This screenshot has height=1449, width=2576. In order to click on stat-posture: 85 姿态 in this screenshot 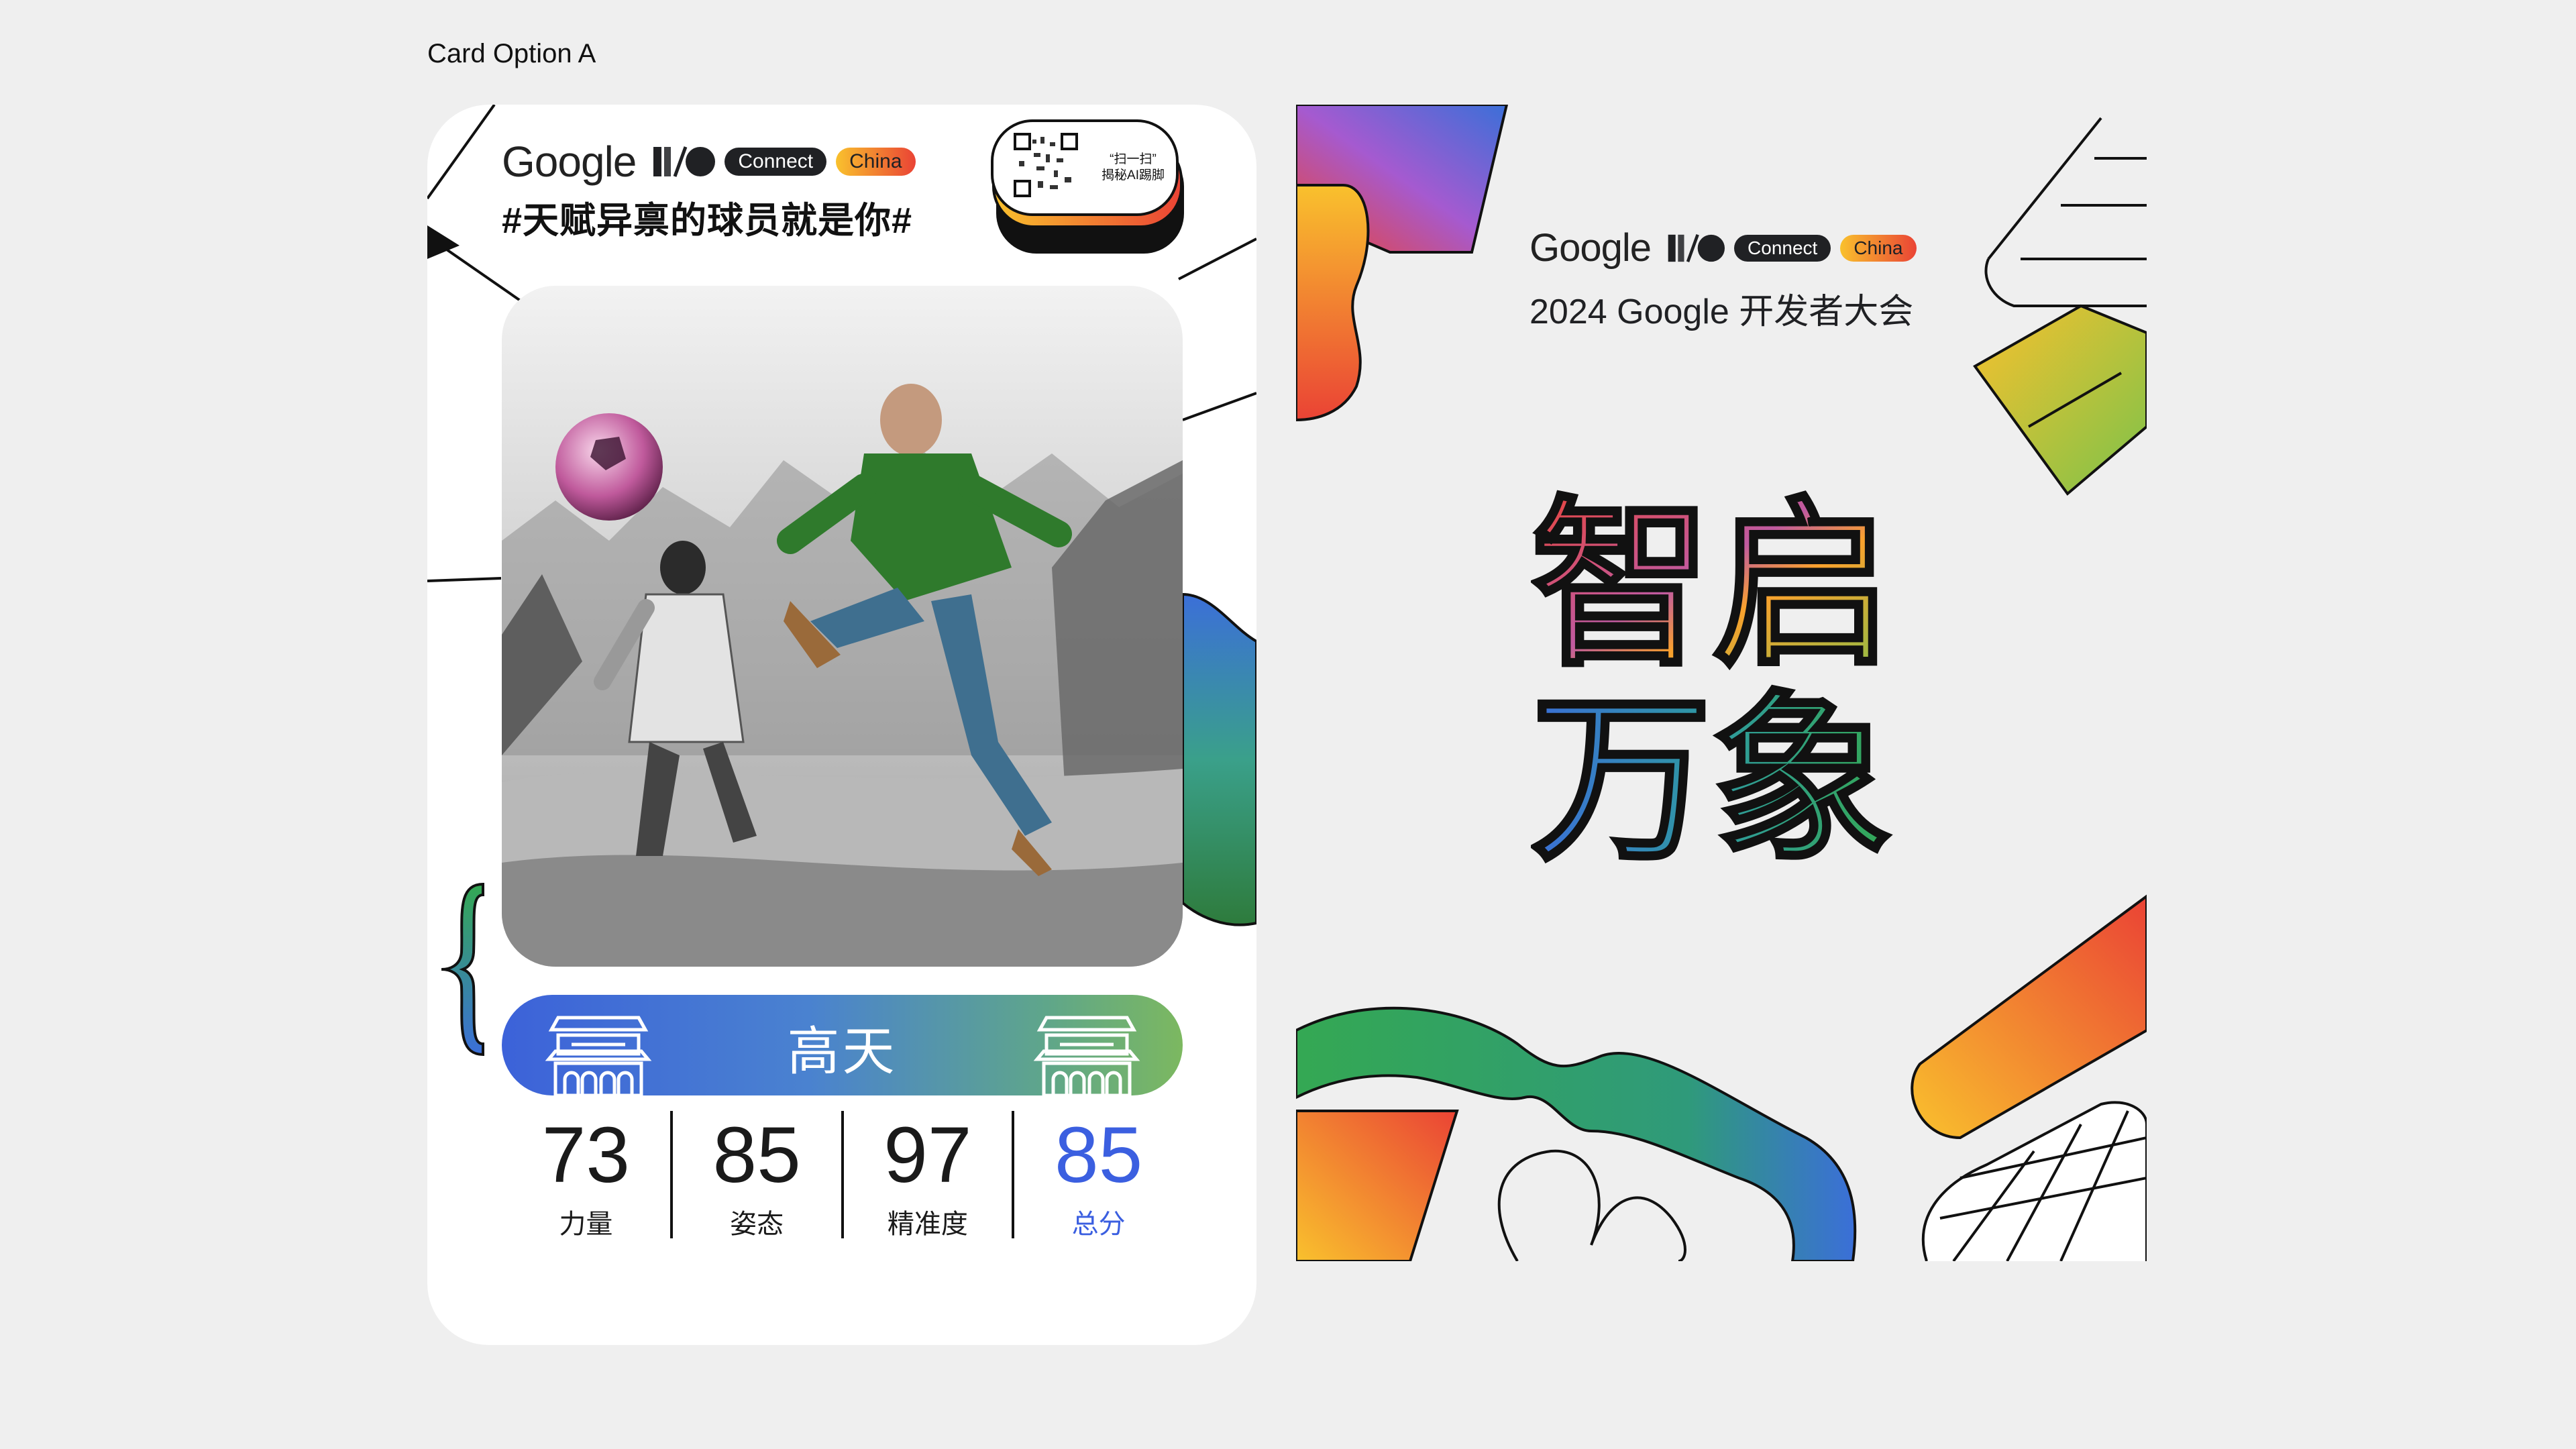, I will do `click(755, 1175)`.